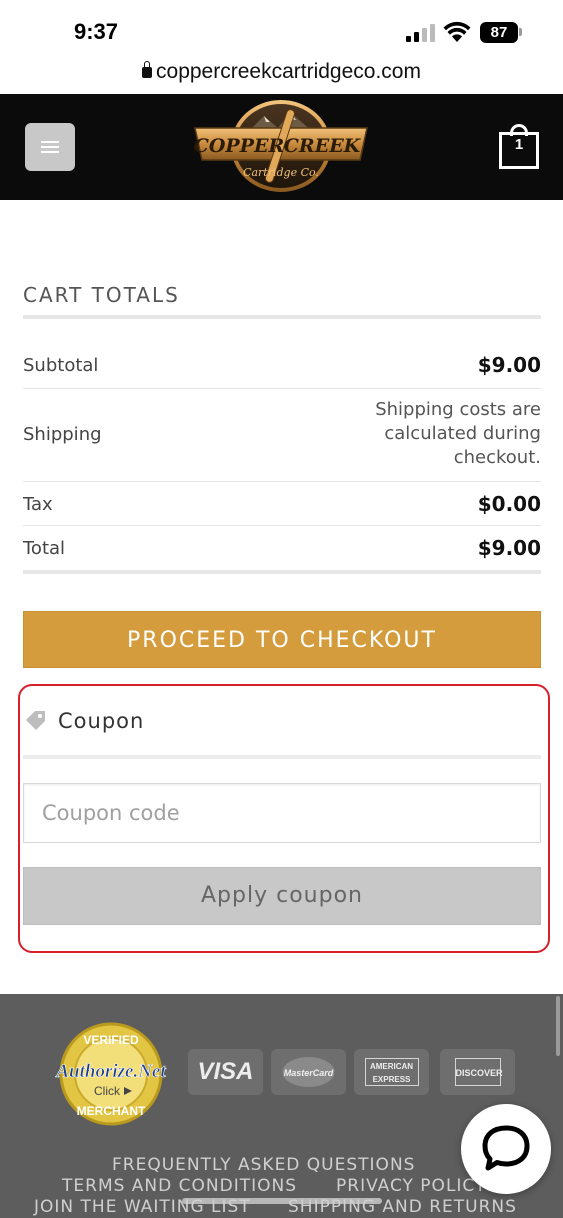 This screenshot has width=563, height=1218. I want to click on svg-text: COPPER, so click(239, 146).